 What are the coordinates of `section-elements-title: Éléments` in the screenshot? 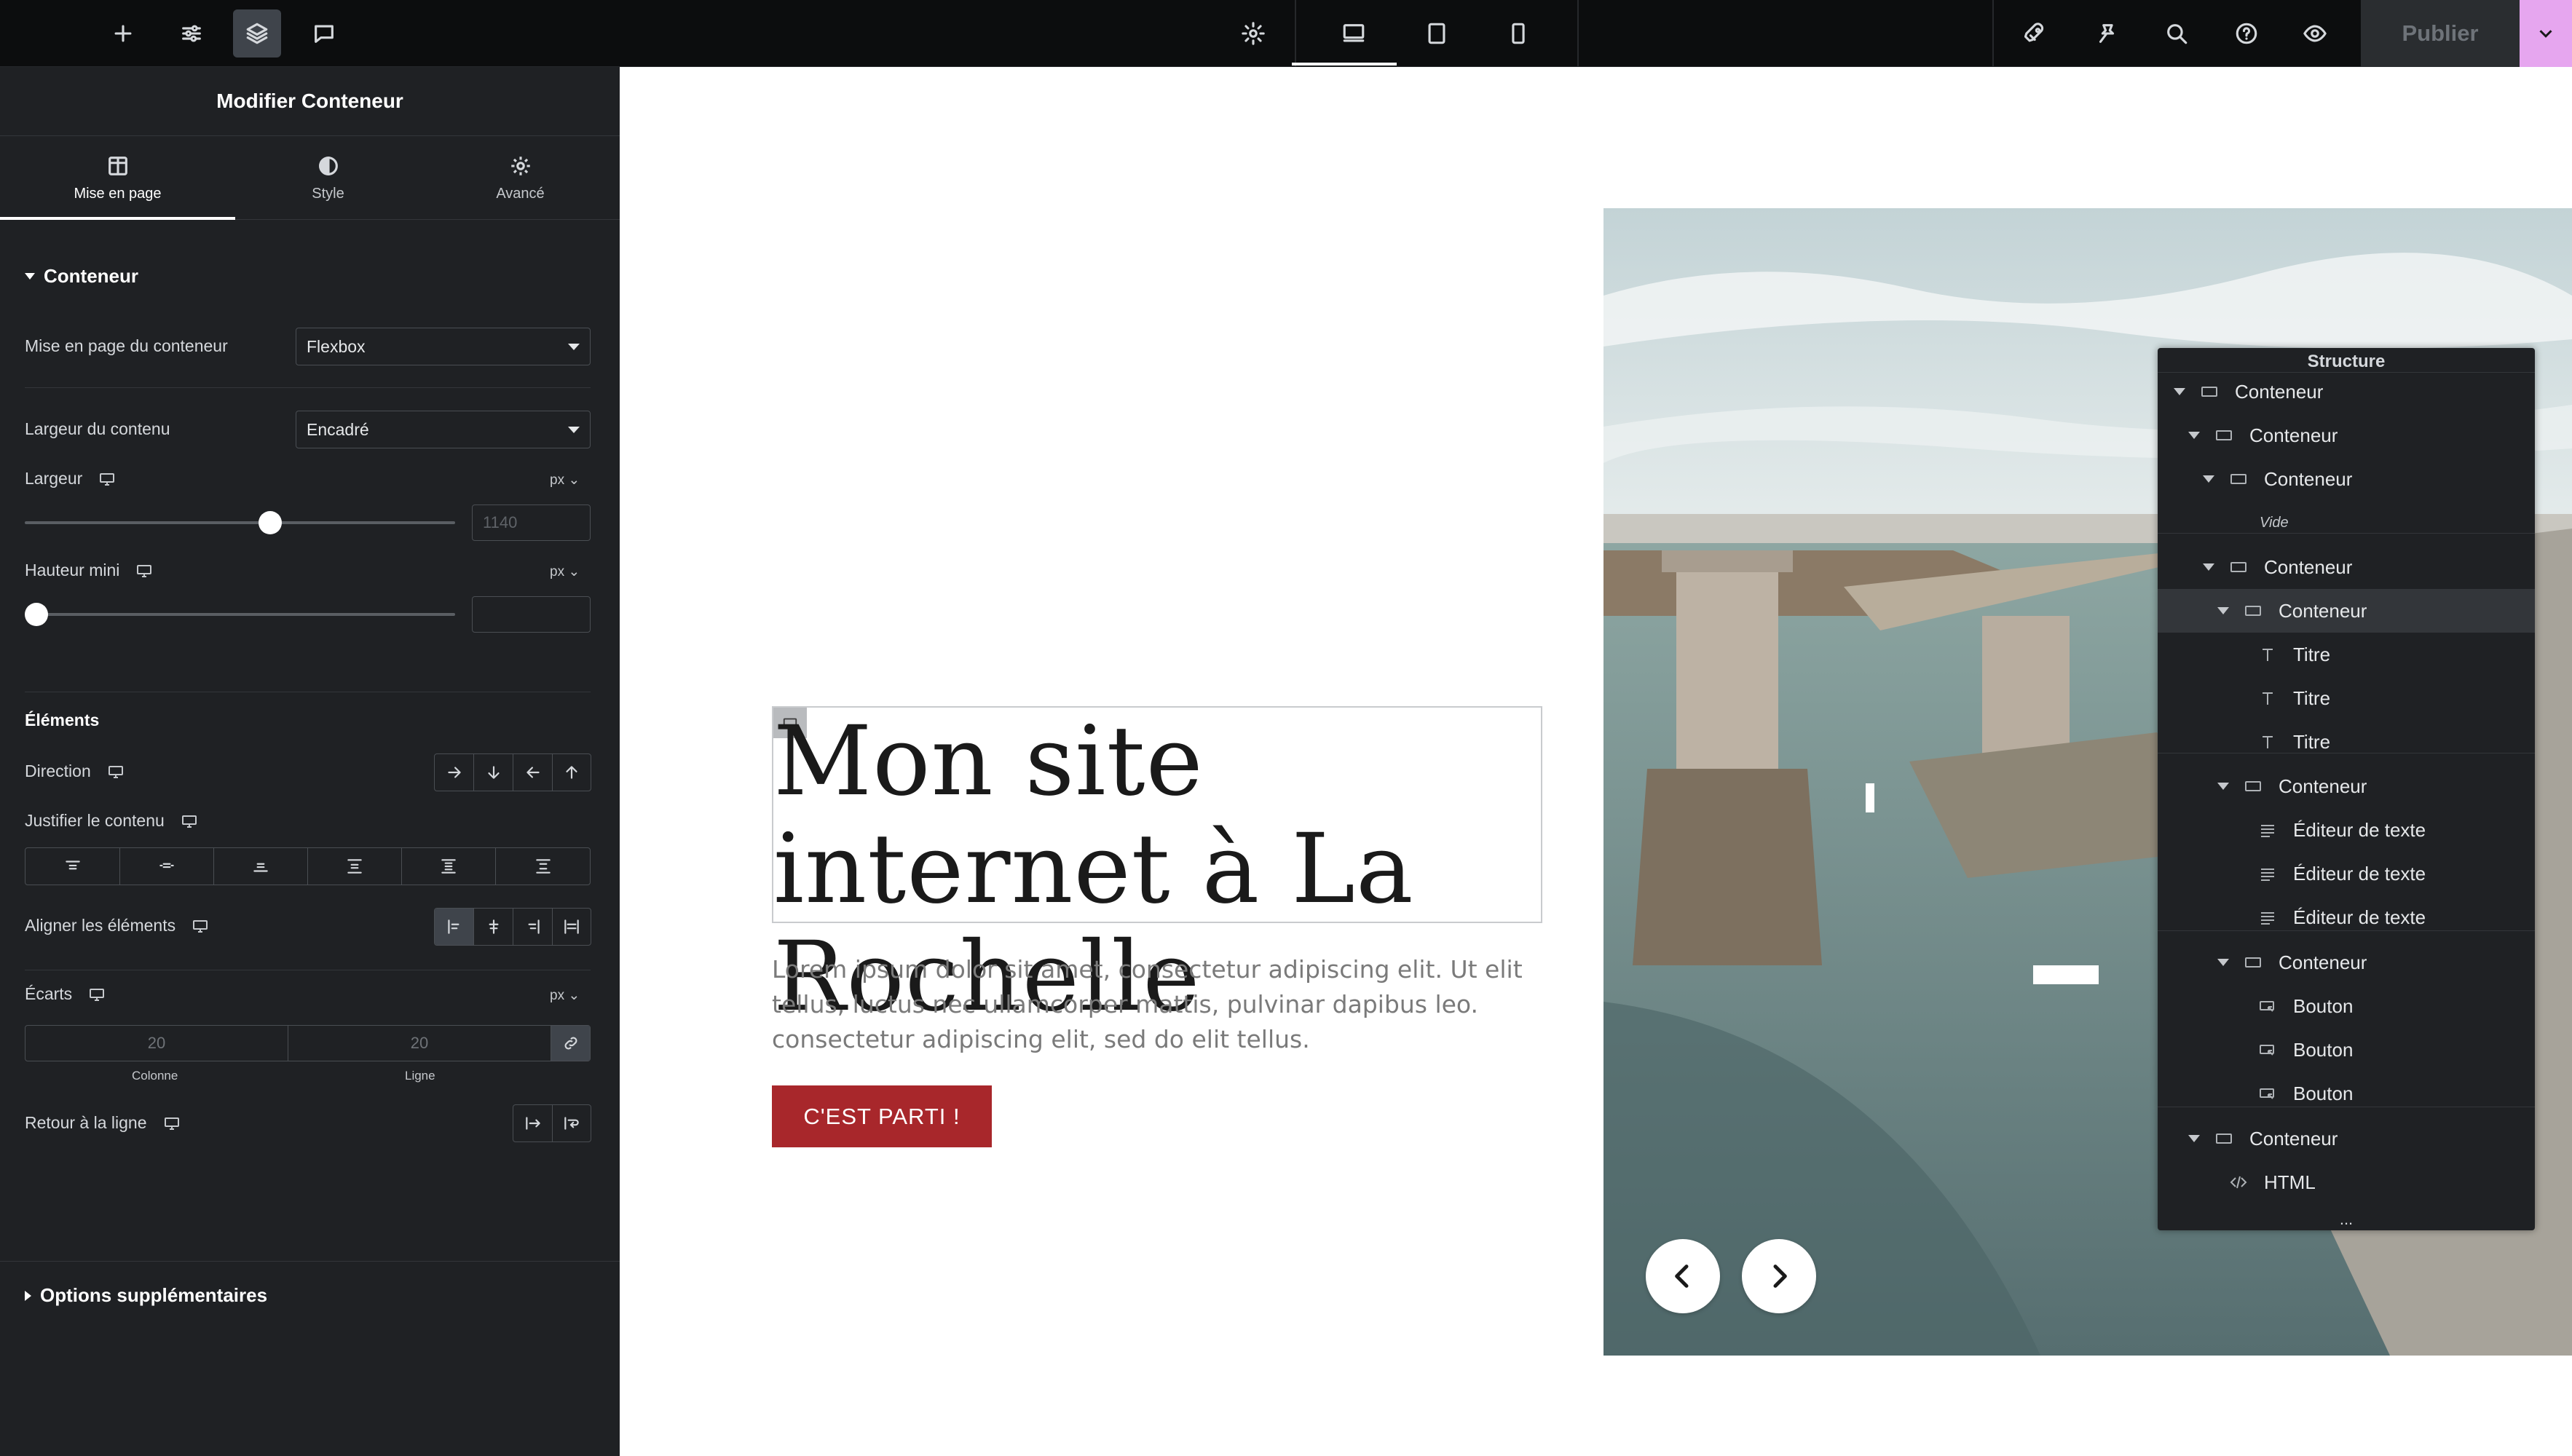 It's located at (62, 720).